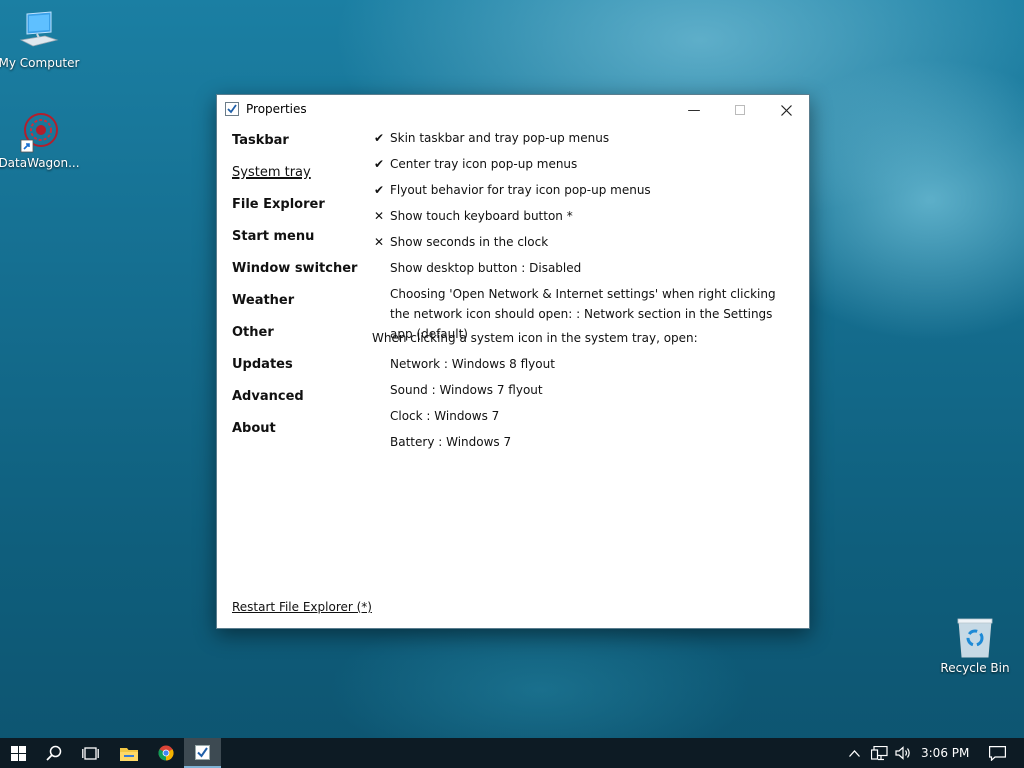 The width and height of the screenshot is (1024, 768). I want to click on minimize-icon: —, so click(694, 110).